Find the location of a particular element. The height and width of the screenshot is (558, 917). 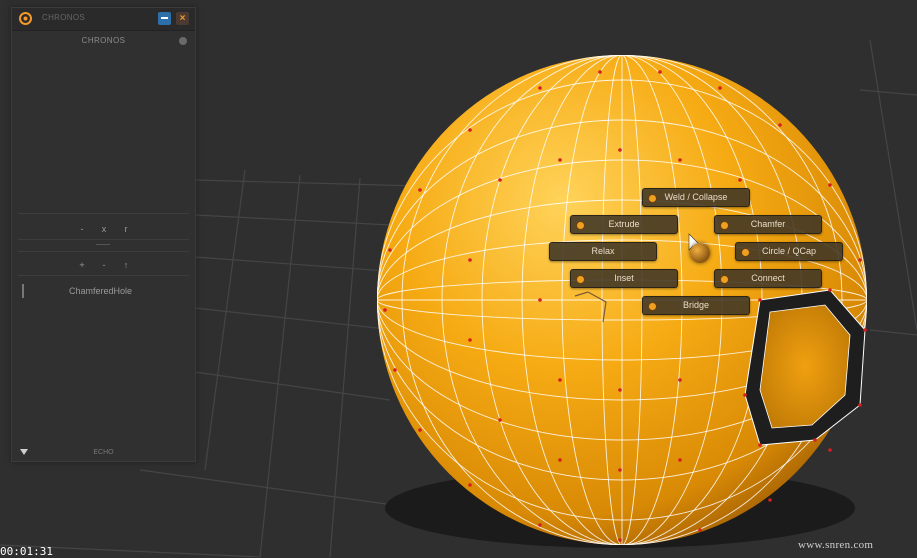

menu-item-inset: Inset is located at coordinates (624, 278).